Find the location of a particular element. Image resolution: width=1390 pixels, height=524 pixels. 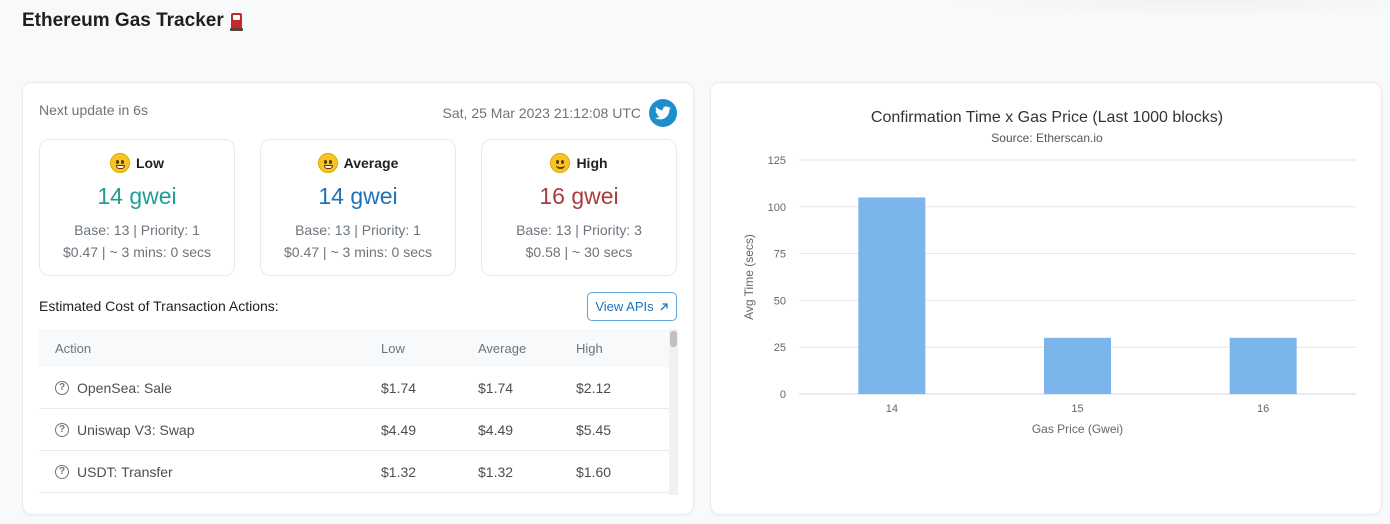

slightly-smiling-face-icon is located at coordinates (560, 163).